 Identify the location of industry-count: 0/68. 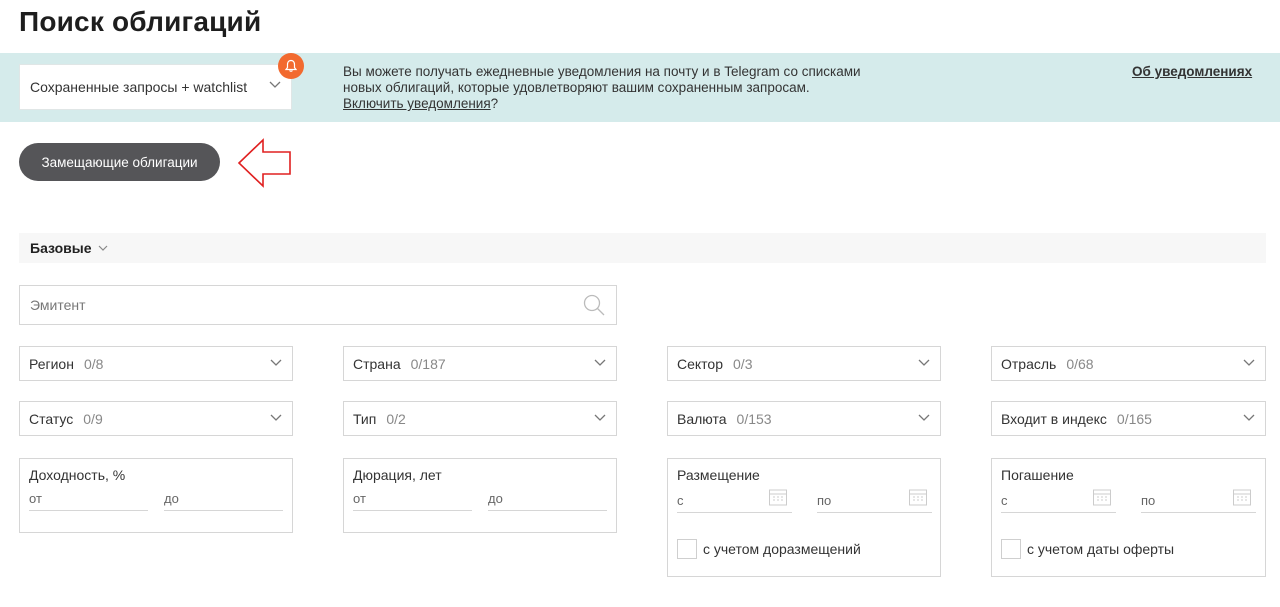
(1080, 363).